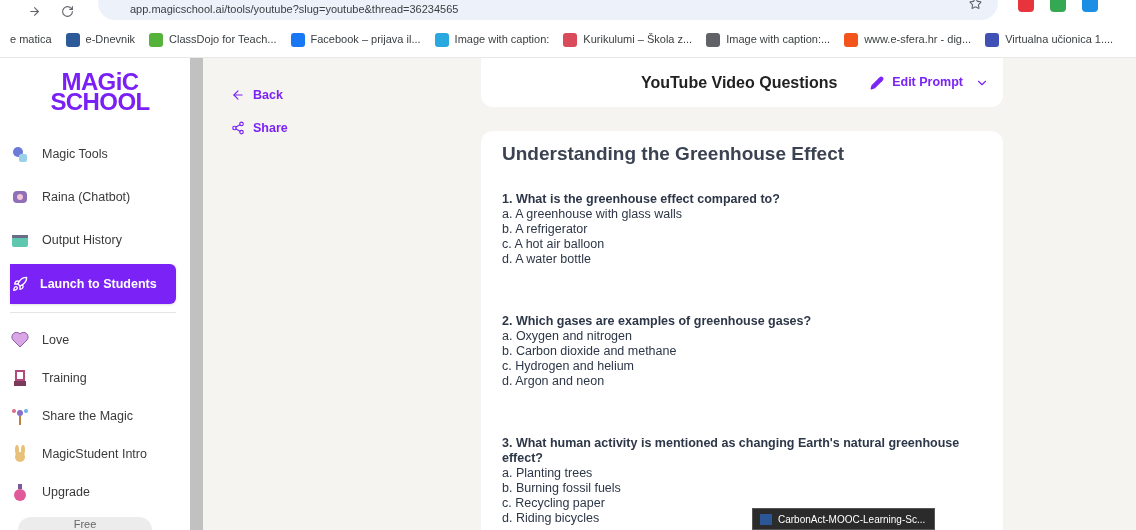  What do you see at coordinates (238, 128) in the screenshot?
I see `share-icon` at bounding box center [238, 128].